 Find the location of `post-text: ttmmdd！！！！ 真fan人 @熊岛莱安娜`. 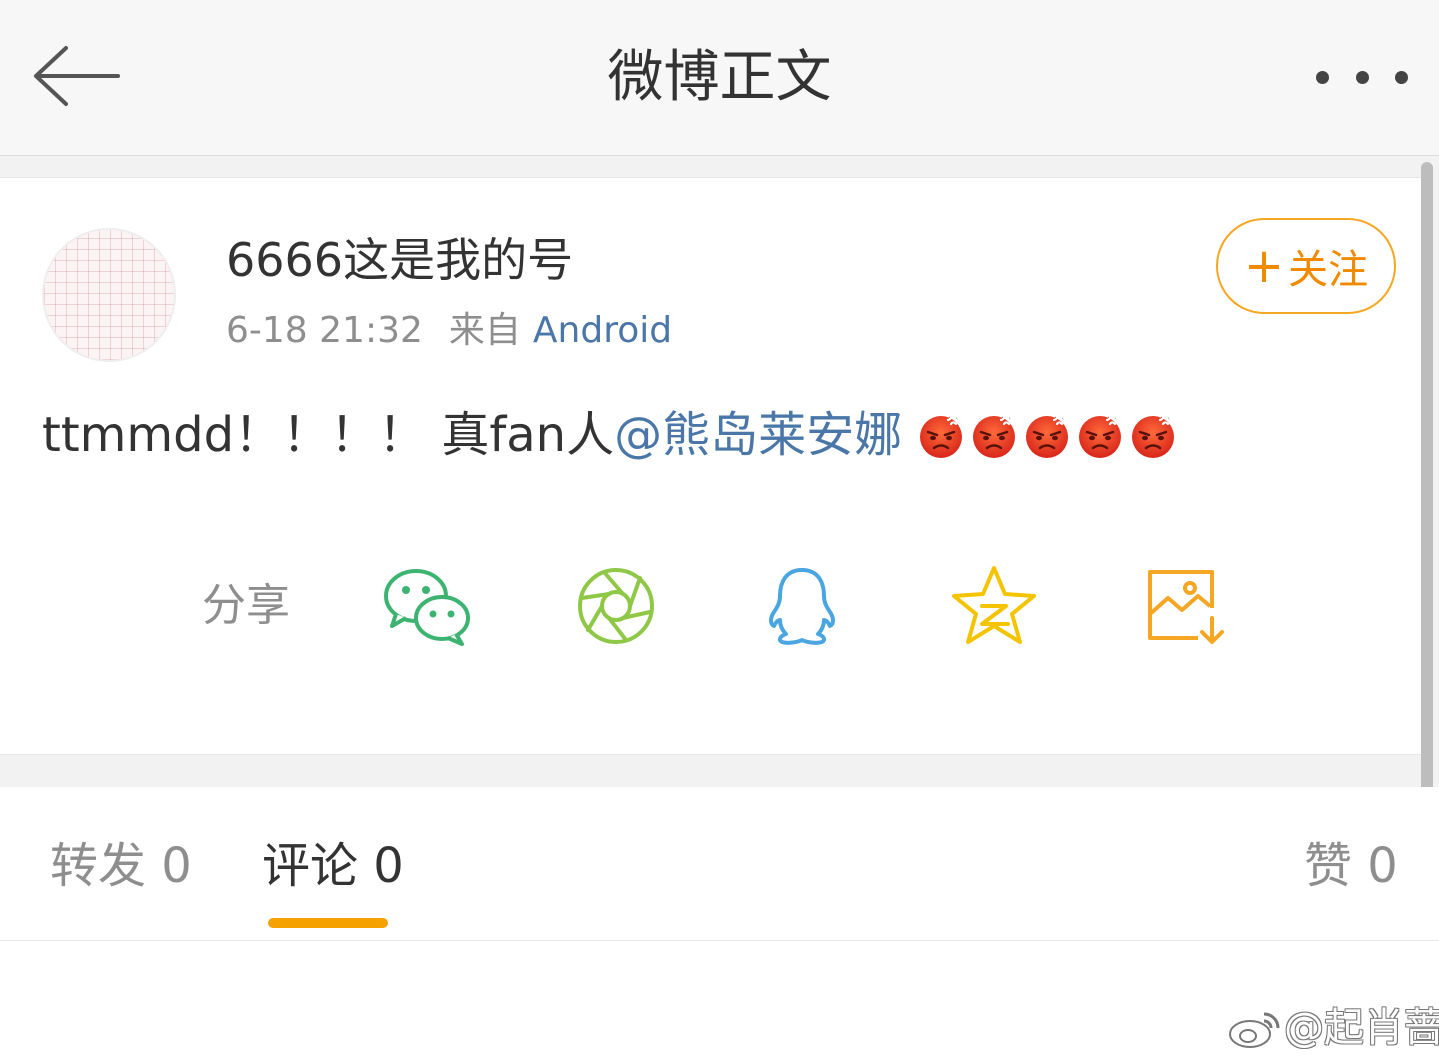

post-text: ttmmdd！！！！ 真fan人 @熊岛莱安娜 is located at coordinates (611, 435).